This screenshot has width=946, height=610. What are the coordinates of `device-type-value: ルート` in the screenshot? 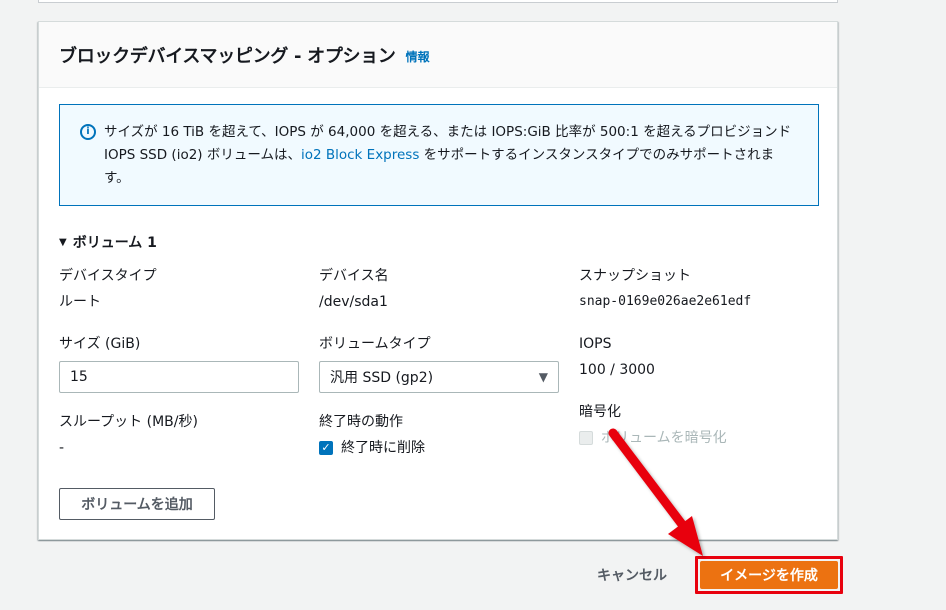 It's located at (80, 302).